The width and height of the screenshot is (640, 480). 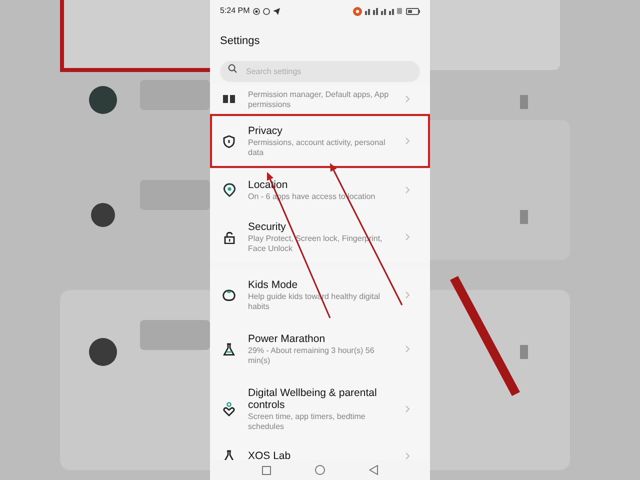 I want to click on square-nav-icon, so click(x=266, y=470).